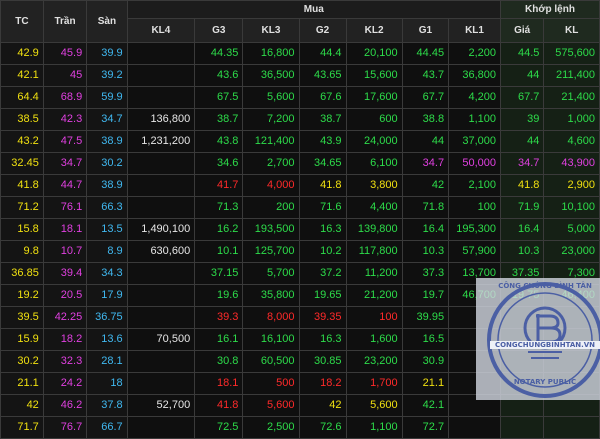  What do you see at coordinates (425, 383) in the screenshot?
I see `cell-g1: 21.1` at bounding box center [425, 383].